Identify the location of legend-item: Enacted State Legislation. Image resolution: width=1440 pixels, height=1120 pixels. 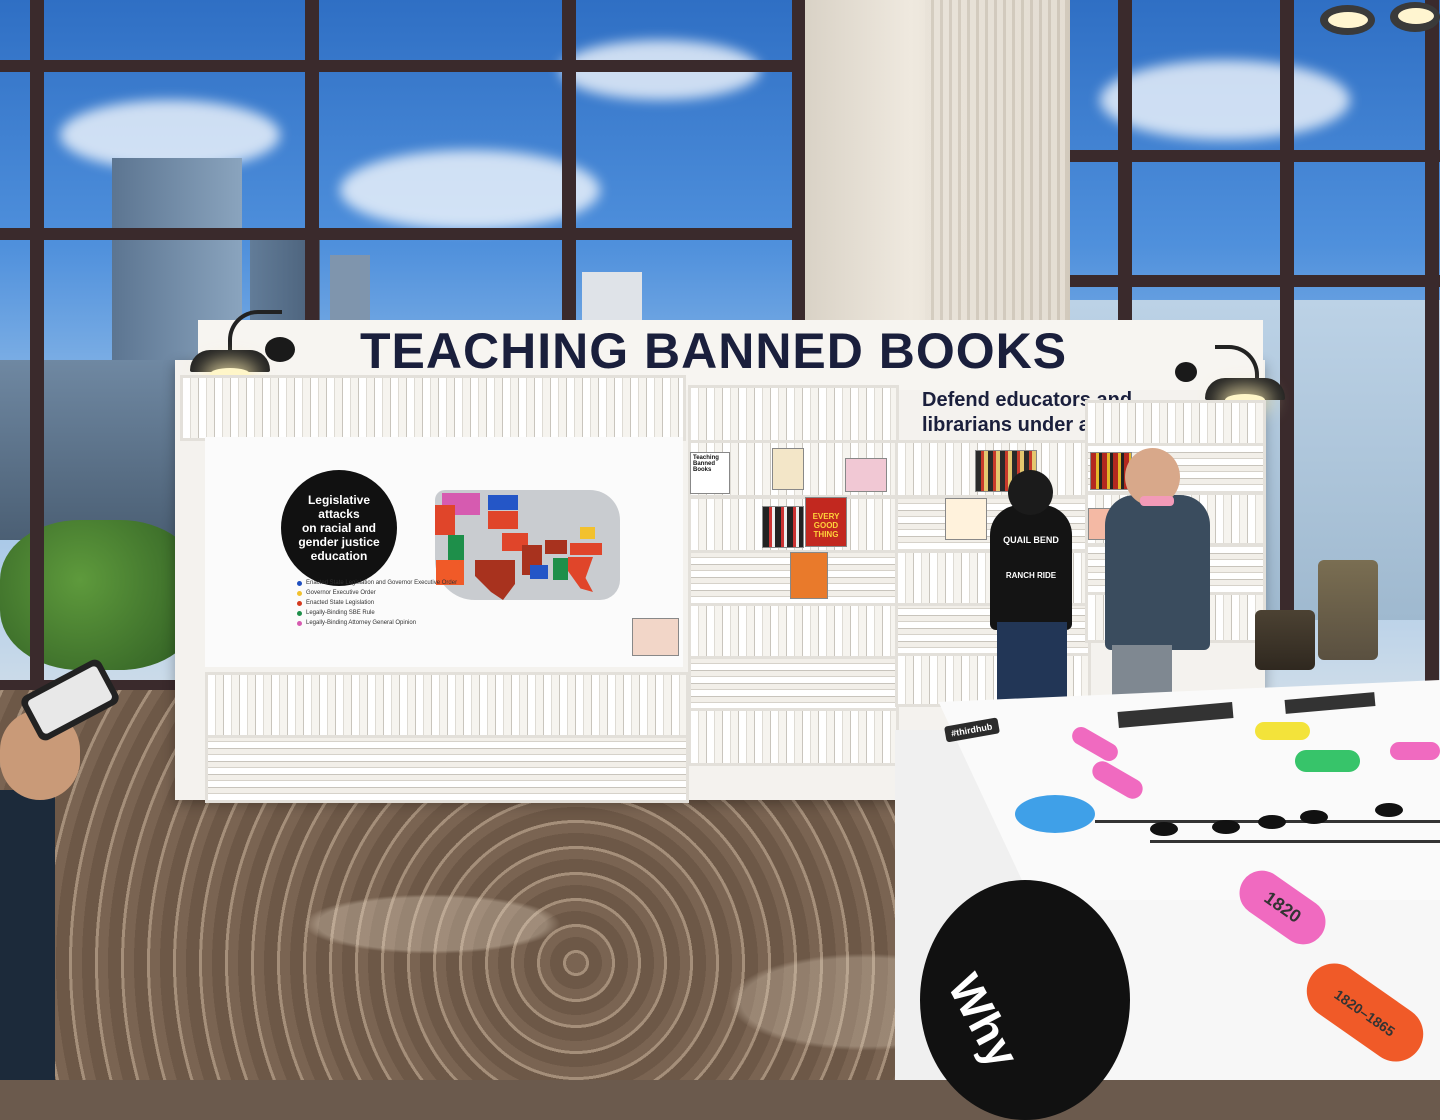
(387, 603).